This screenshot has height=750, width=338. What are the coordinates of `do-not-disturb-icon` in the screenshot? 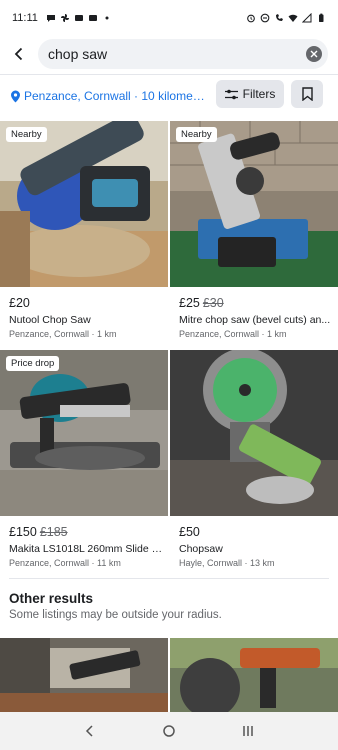 It's located at (265, 18).